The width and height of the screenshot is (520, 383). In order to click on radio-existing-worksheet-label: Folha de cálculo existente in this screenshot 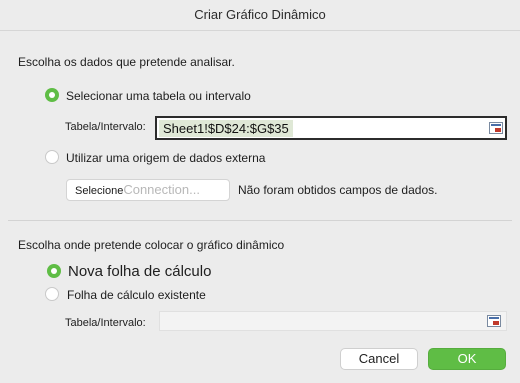, I will do `click(136, 295)`.